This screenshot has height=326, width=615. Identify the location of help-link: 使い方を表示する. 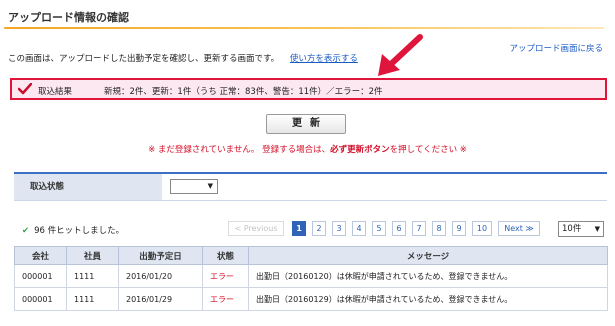
(324, 59).